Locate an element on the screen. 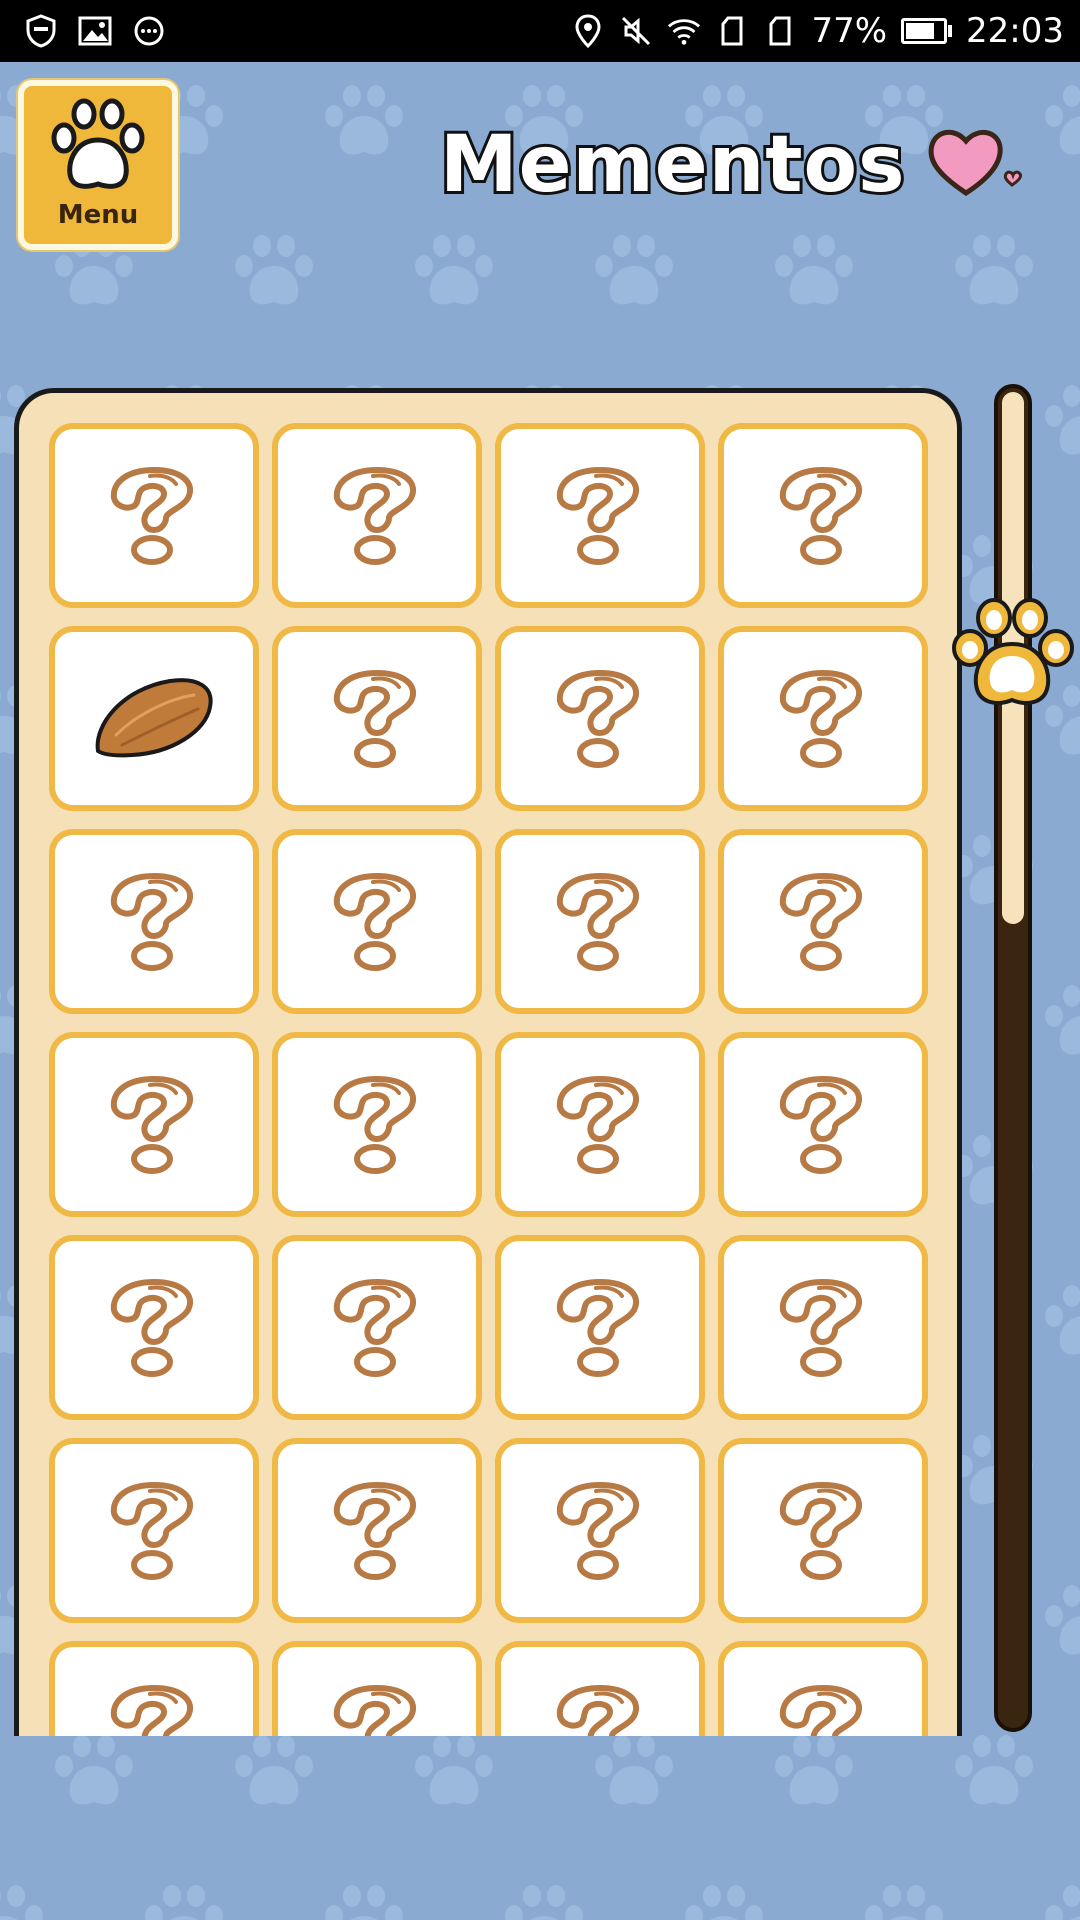 The height and width of the screenshot is (1920, 1080). memento-slot-almond is located at coordinates (154, 718).